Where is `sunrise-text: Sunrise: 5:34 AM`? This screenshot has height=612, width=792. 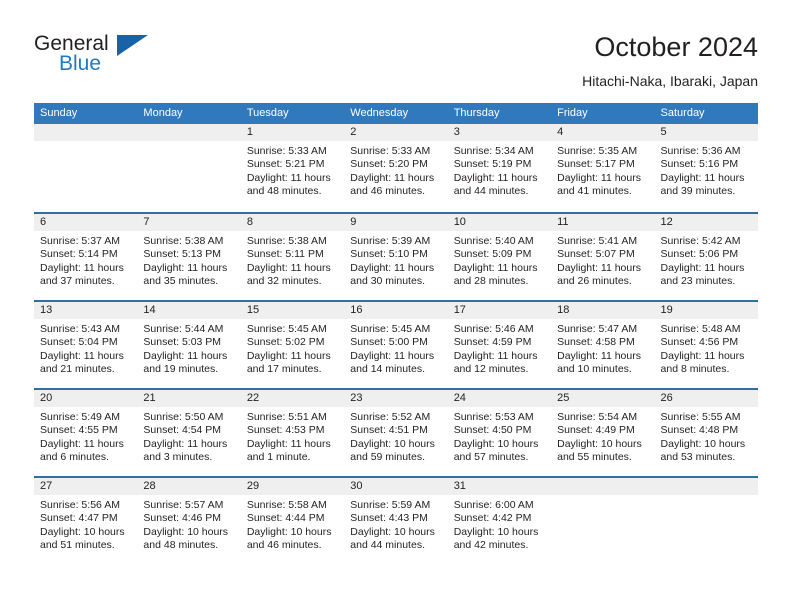 sunrise-text: Sunrise: 5:34 AM is located at coordinates (493, 151).